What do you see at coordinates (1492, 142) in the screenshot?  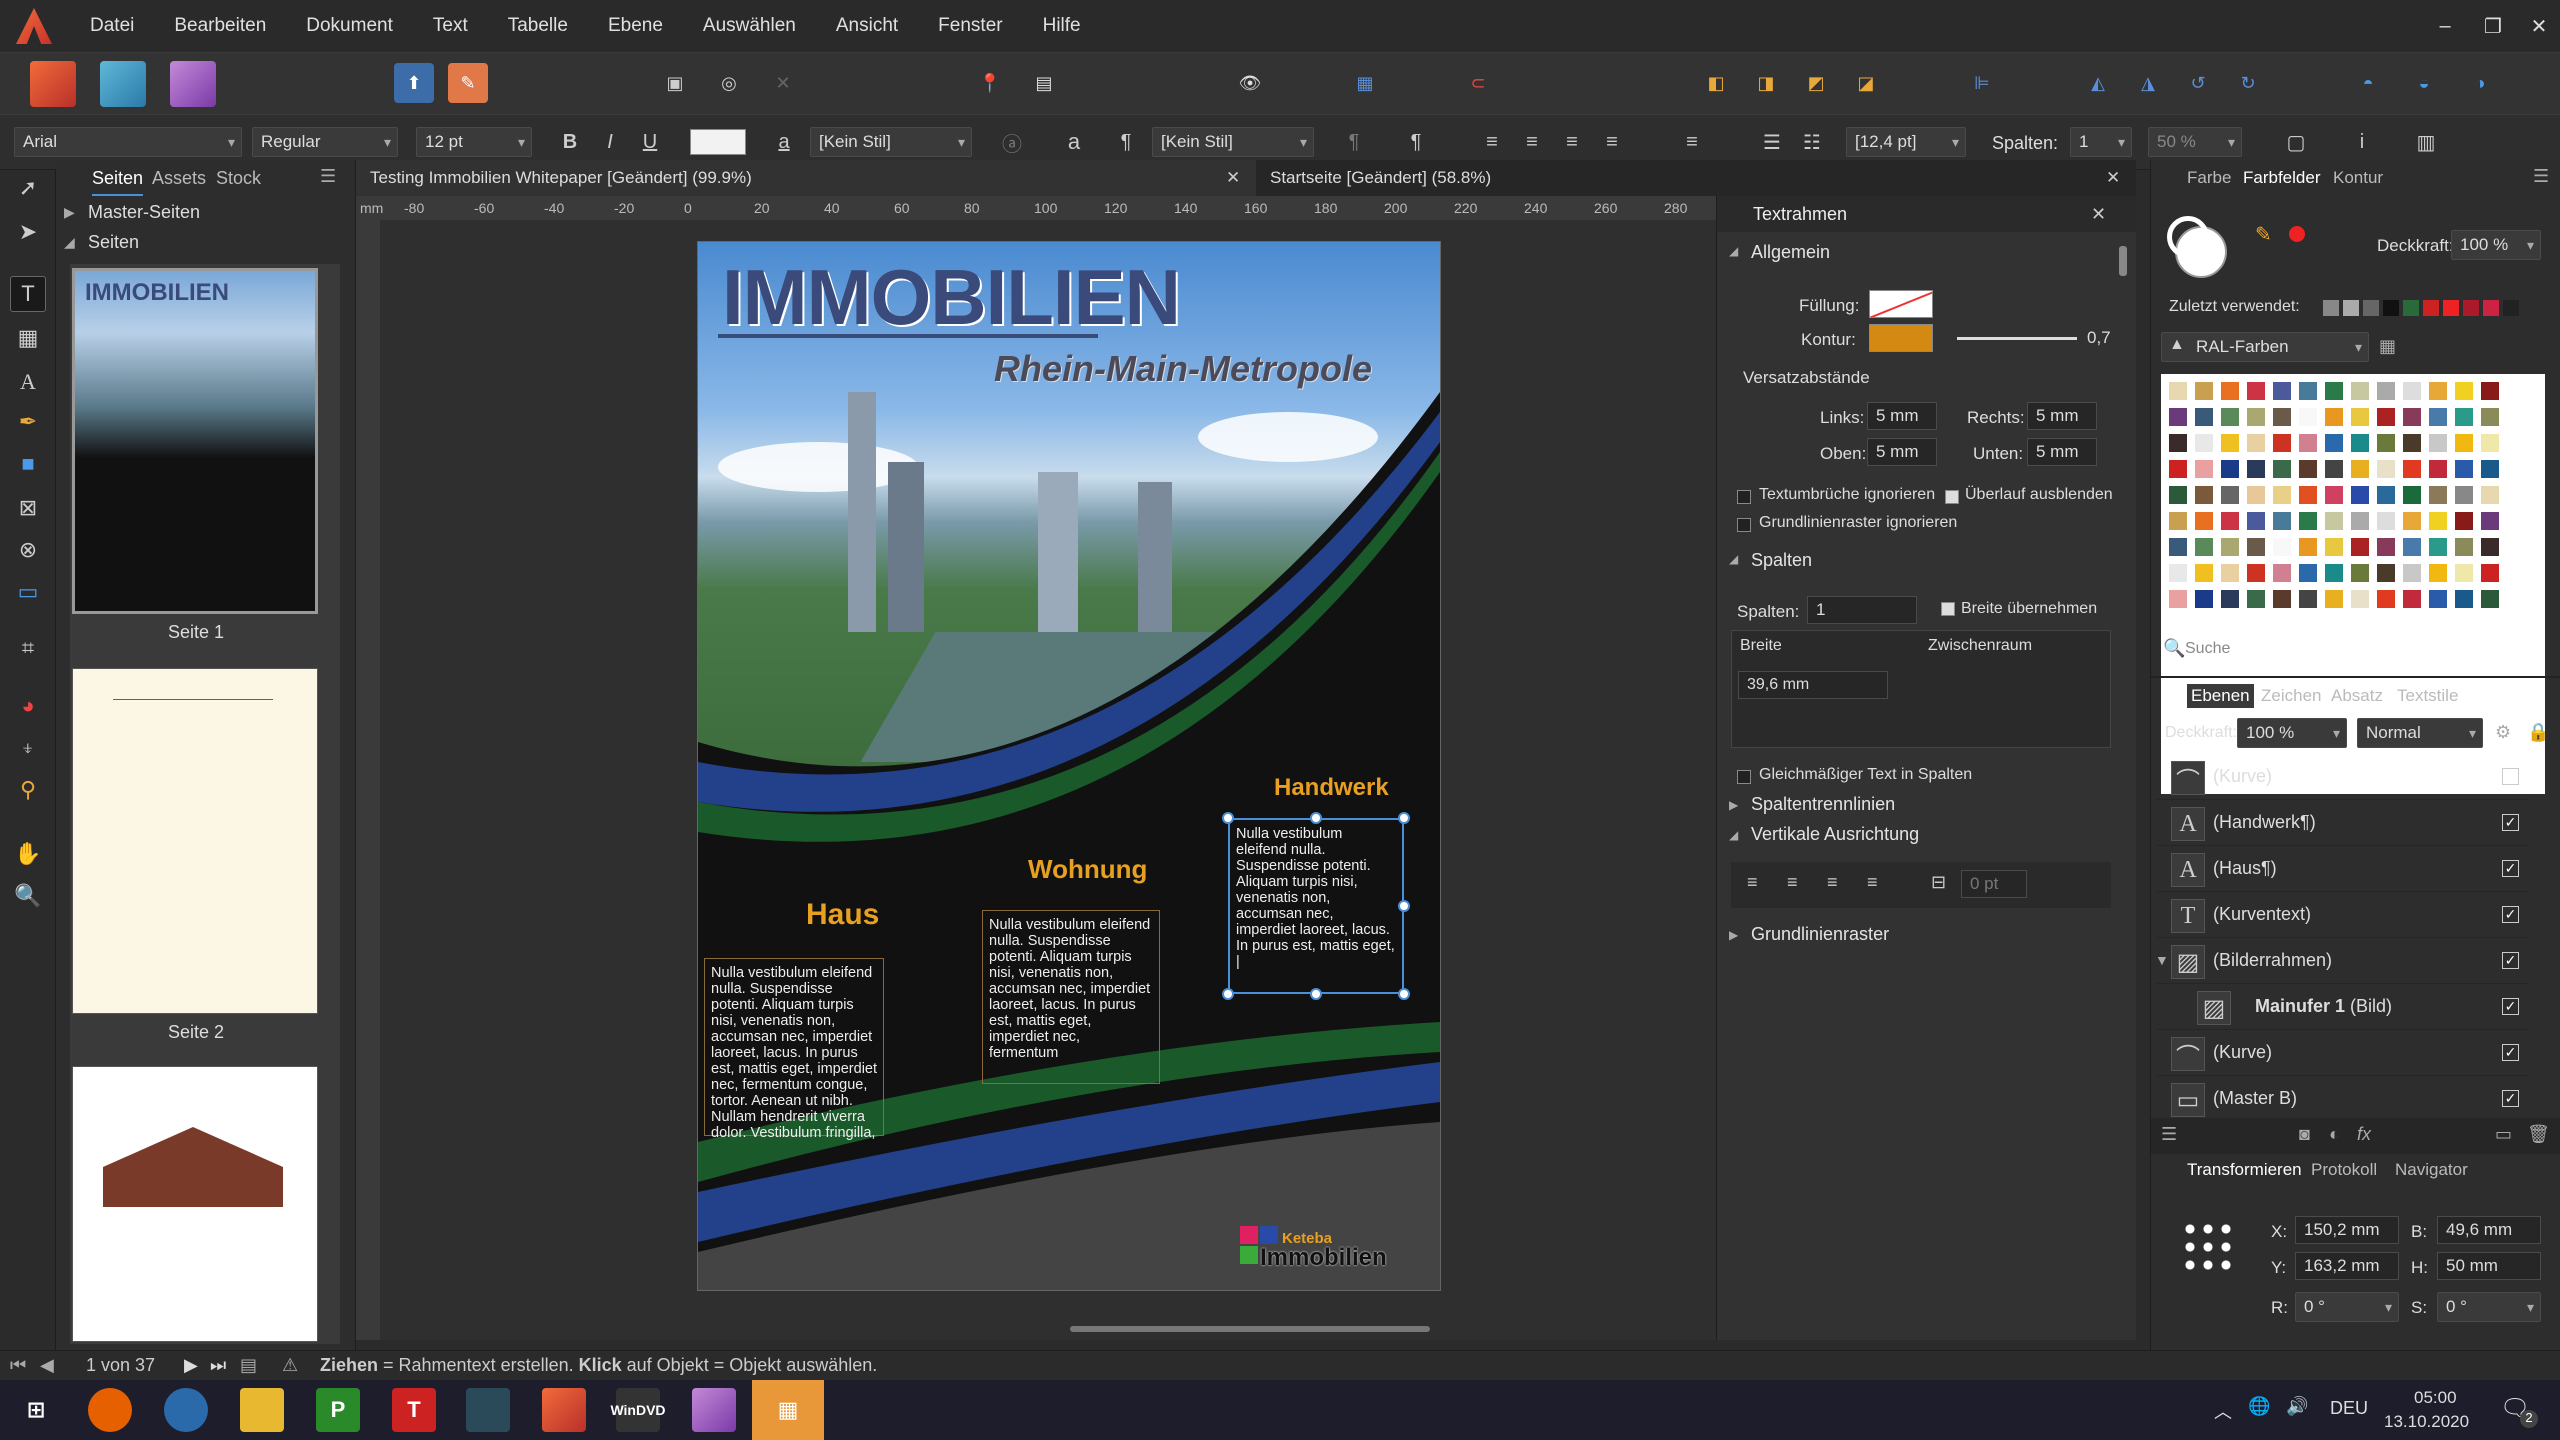 I see `align-left-icon: ≡` at bounding box center [1492, 142].